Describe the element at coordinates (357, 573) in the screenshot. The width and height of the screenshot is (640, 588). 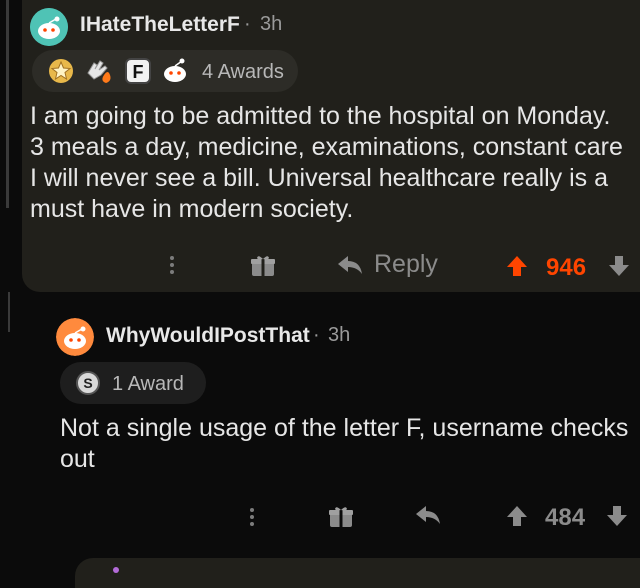
I see `next-comment-card` at that location.